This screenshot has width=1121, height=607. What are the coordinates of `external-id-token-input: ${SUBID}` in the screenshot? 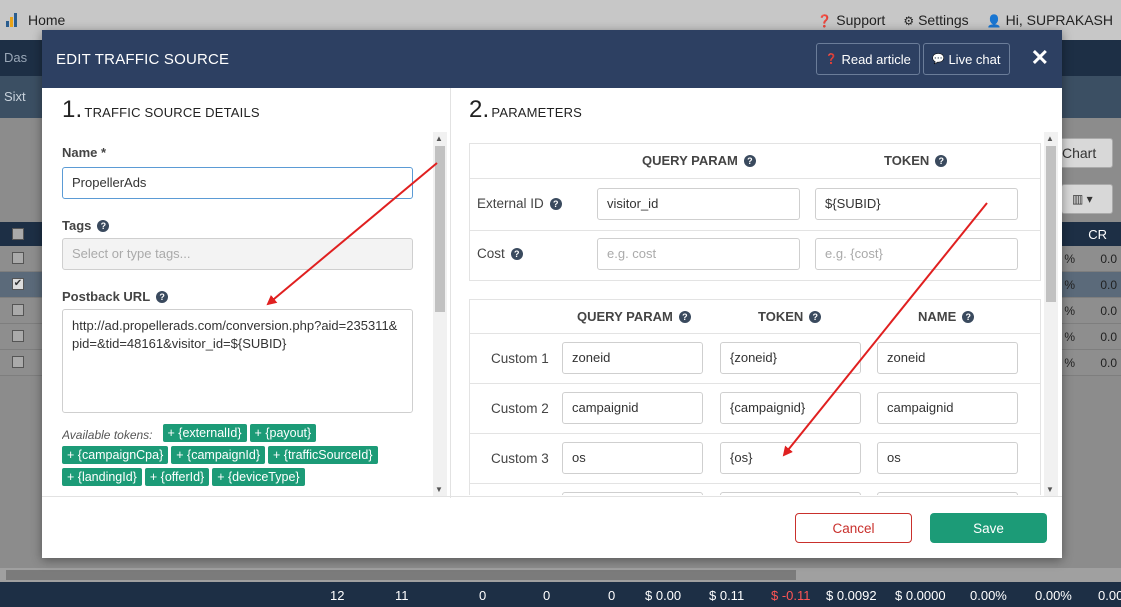 It's located at (916, 204).